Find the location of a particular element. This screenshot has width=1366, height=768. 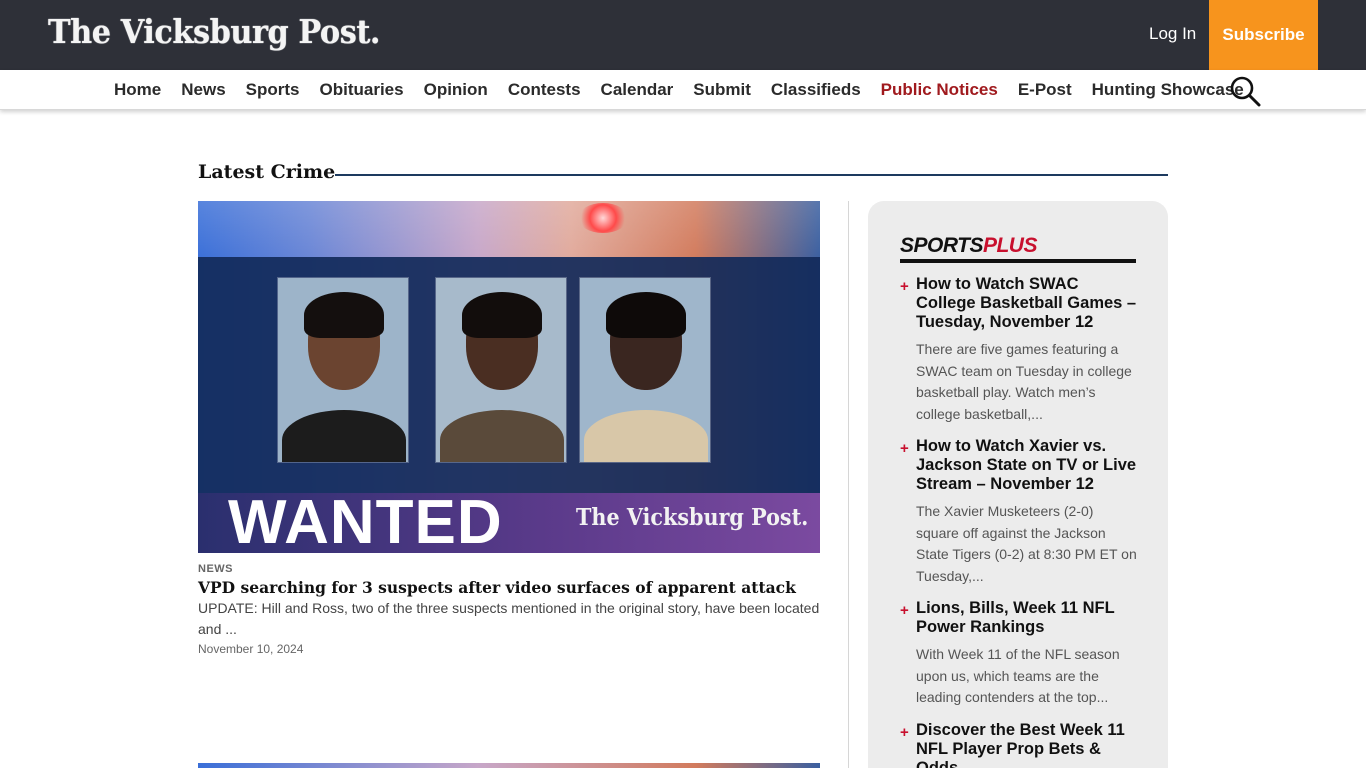

sportsplus-title: SPORTSPLUS is located at coordinates (968, 246).